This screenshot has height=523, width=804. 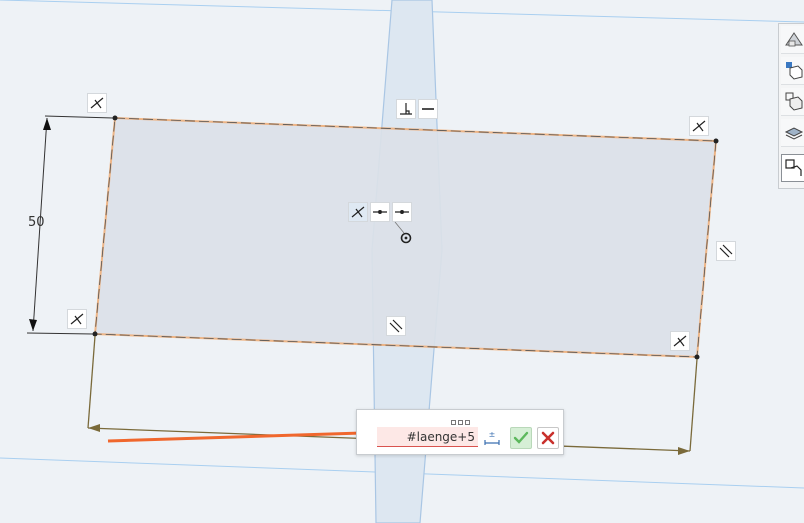 I want to click on vertical-dimension-value: 50, so click(x=36, y=222).